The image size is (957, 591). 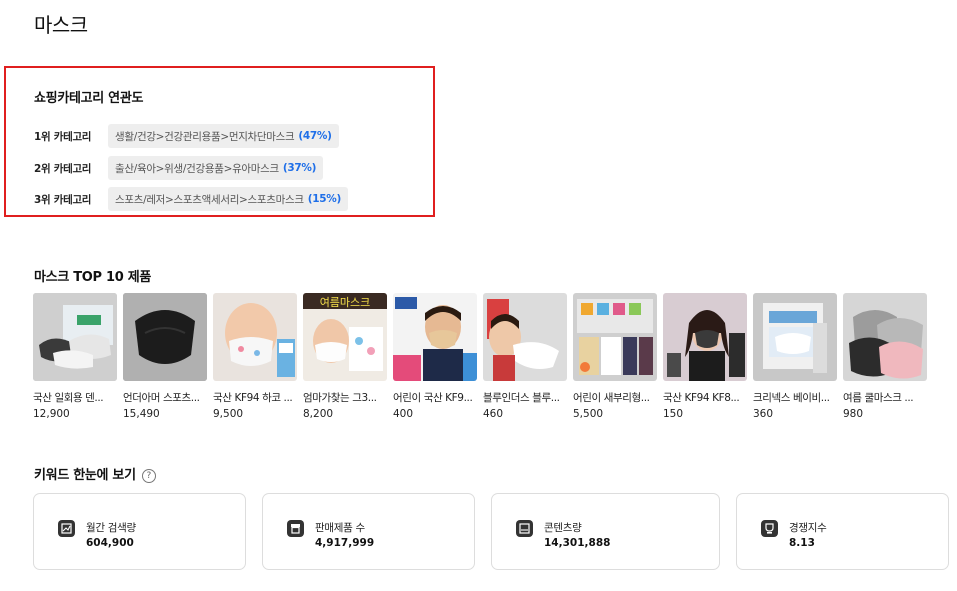 I want to click on category-path-pill: 생활/건강>건강관리용품>먼지차단마스크 (47%), so click(x=223, y=136).